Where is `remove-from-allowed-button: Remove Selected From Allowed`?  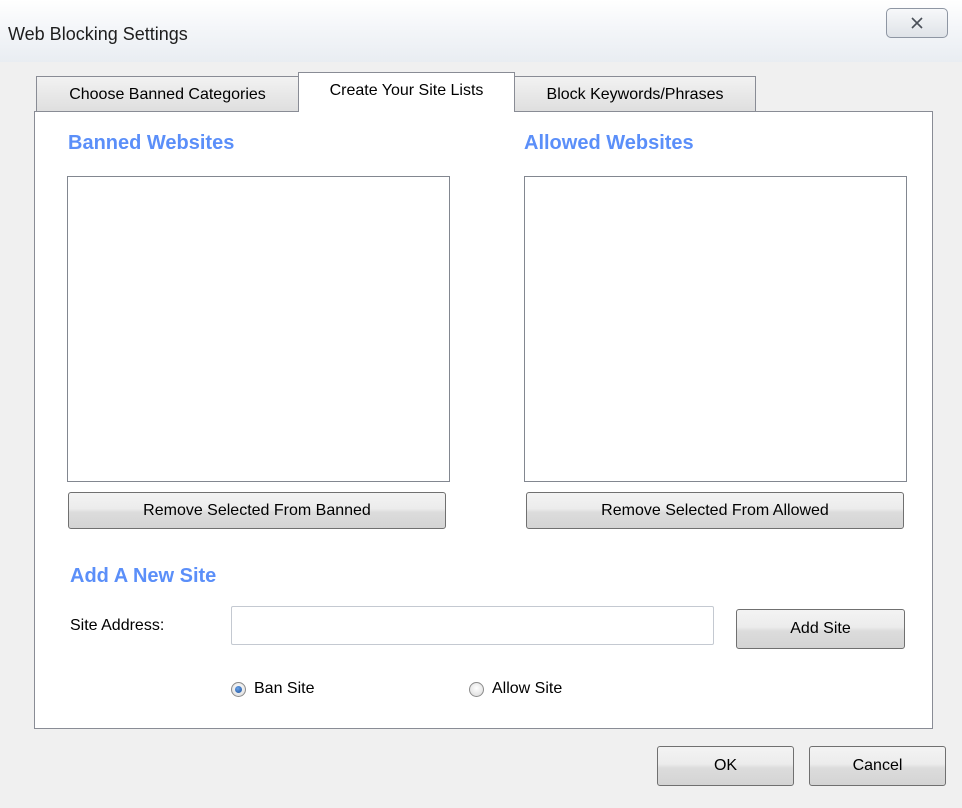 remove-from-allowed-button: Remove Selected From Allowed is located at coordinates (715, 510).